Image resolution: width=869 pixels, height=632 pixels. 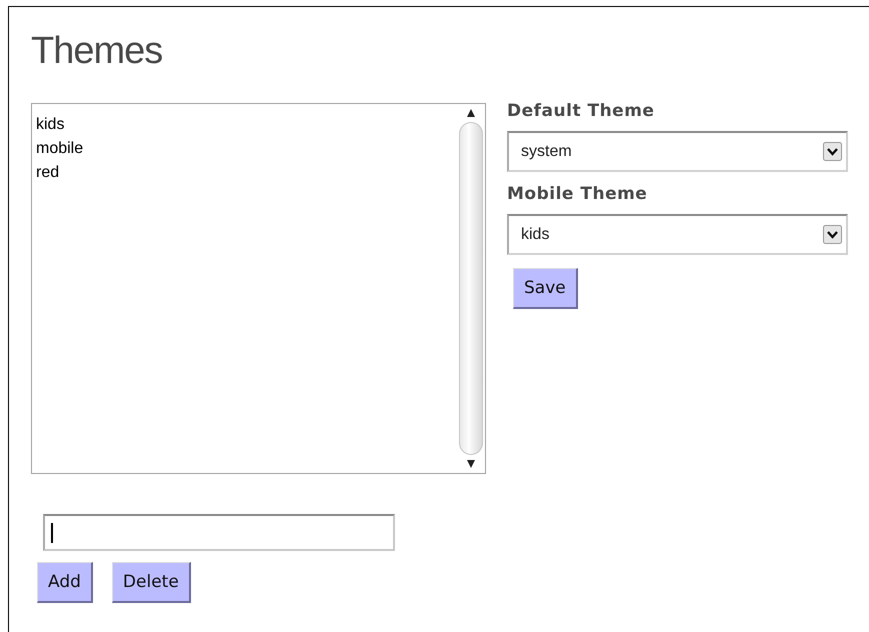 I want to click on theme-name-field, so click(x=219, y=532).